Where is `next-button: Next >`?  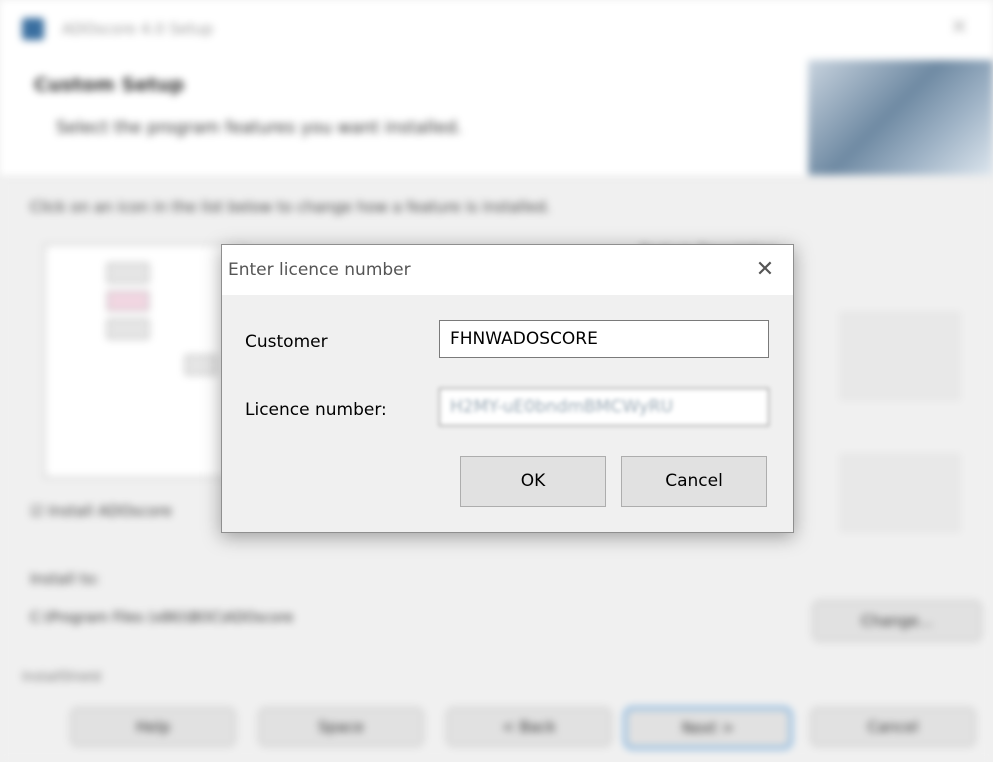
next-button: Next > is located at coordinates (708, 728).